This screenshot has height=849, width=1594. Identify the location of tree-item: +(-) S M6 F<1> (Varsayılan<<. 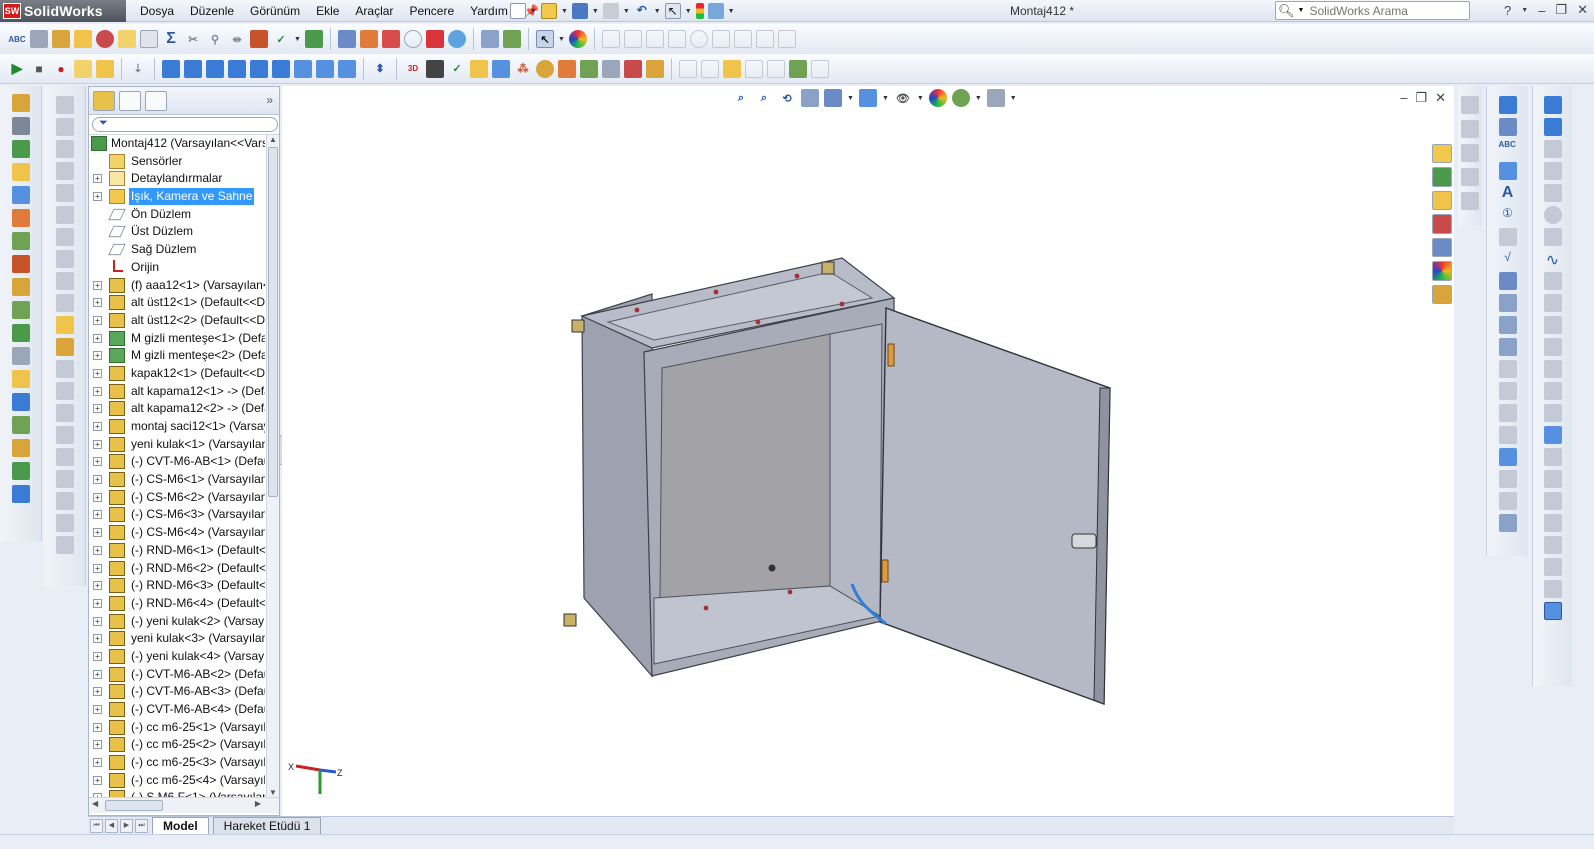
(177, 793).